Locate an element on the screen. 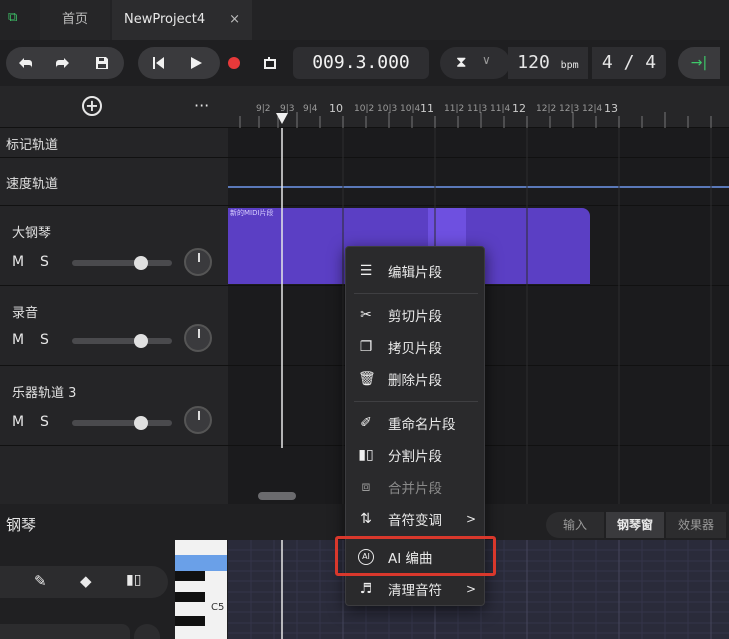 The height and width of the screenshot is (639, 729). marker-track-header: 标记轨道 is located at coordinates (114, 143).